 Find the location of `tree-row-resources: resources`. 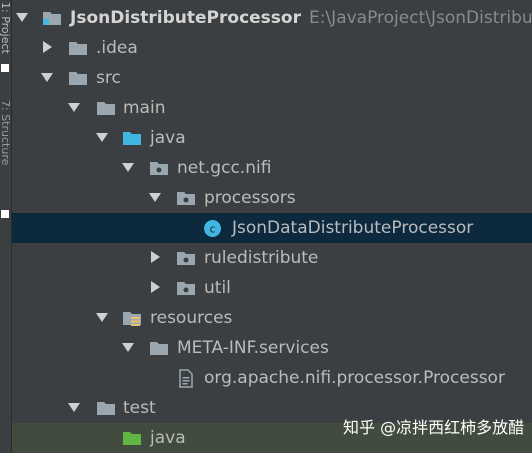

tree-row-resources: resources is located at coordinates (272, 318).